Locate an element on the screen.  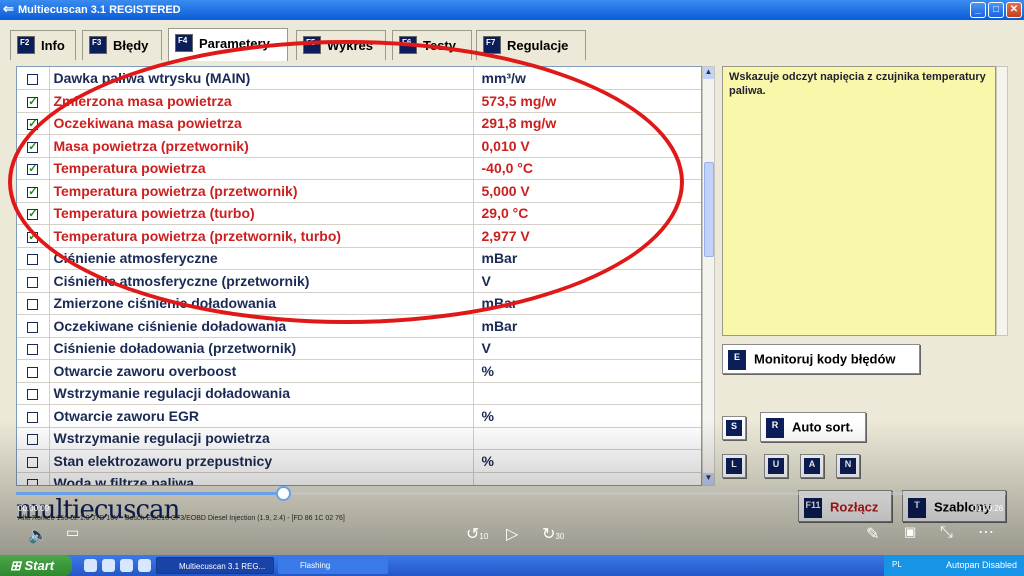
sort-s-button: S is located at coordinates (734, 428).